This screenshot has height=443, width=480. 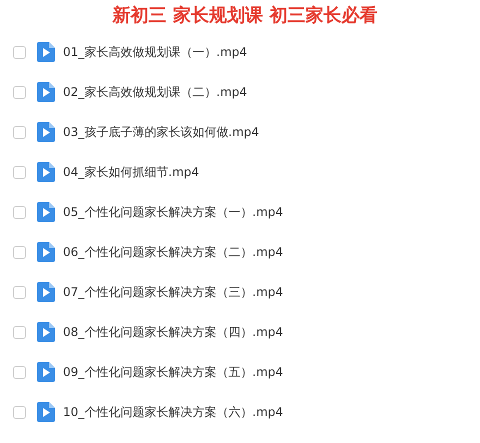 What do you see at coordinates (173, 252) in the screenshot?
I see `file-name: 06_个性化问题家长解决方案（二）.mp4` at bounding box center [173, 252].